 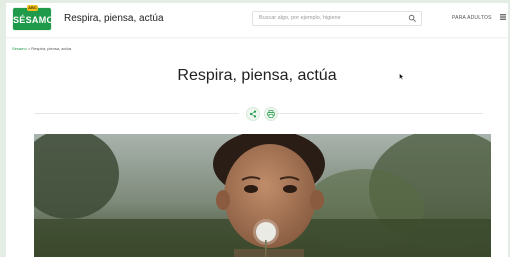 I want to click on sesamo-logo: ABC SÉSAMO, so click(x=33, y=18).